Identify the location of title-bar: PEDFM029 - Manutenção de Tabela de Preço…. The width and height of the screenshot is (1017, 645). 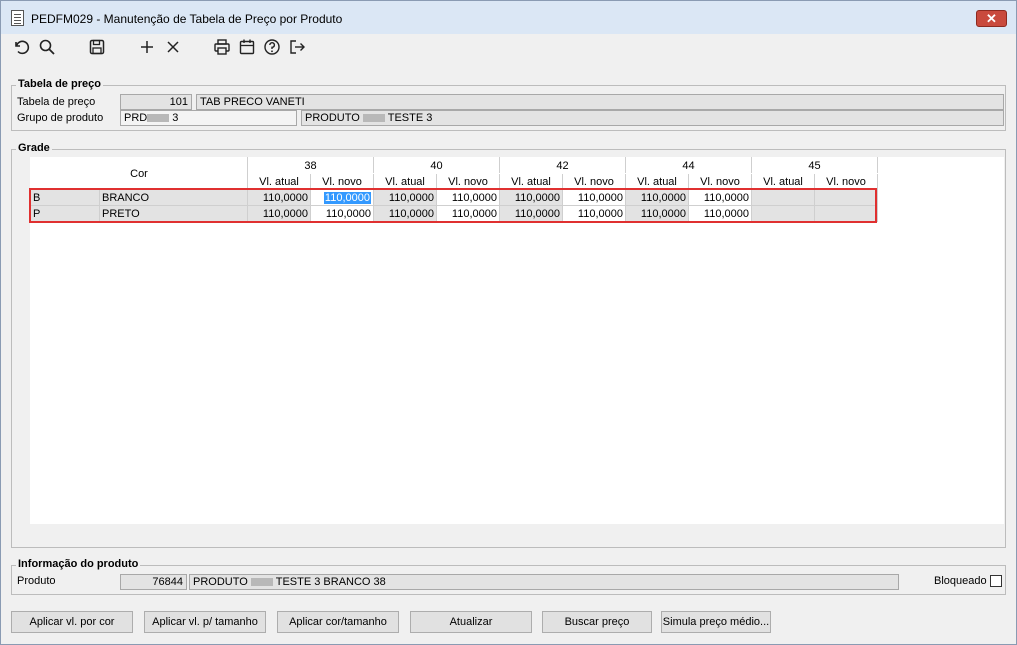
(508, 17).